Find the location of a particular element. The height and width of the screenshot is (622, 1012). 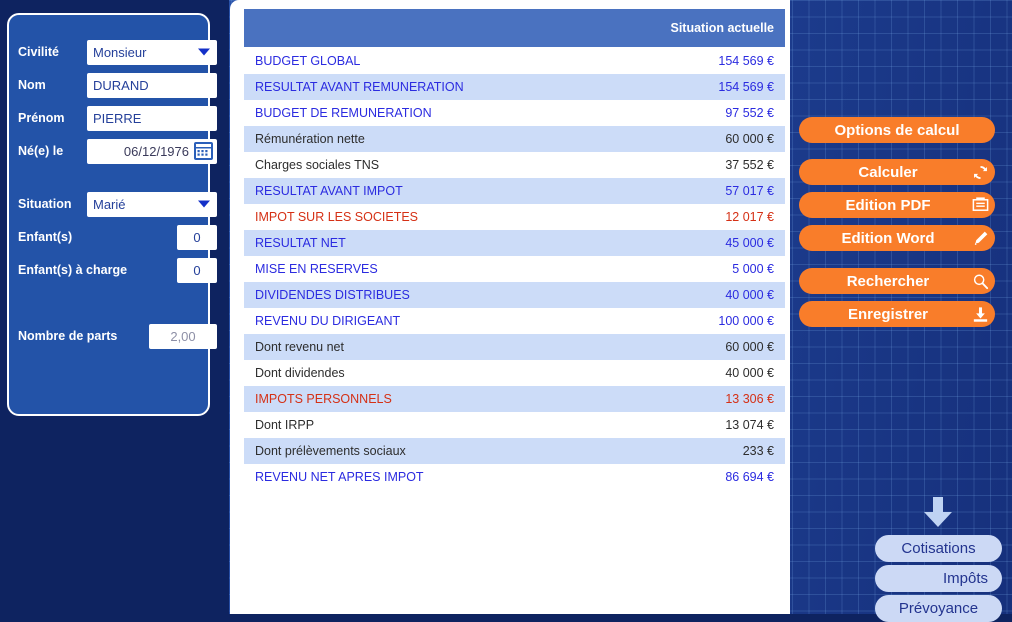

detail-button-impots: Impôts is located at coordinates (938, 578).